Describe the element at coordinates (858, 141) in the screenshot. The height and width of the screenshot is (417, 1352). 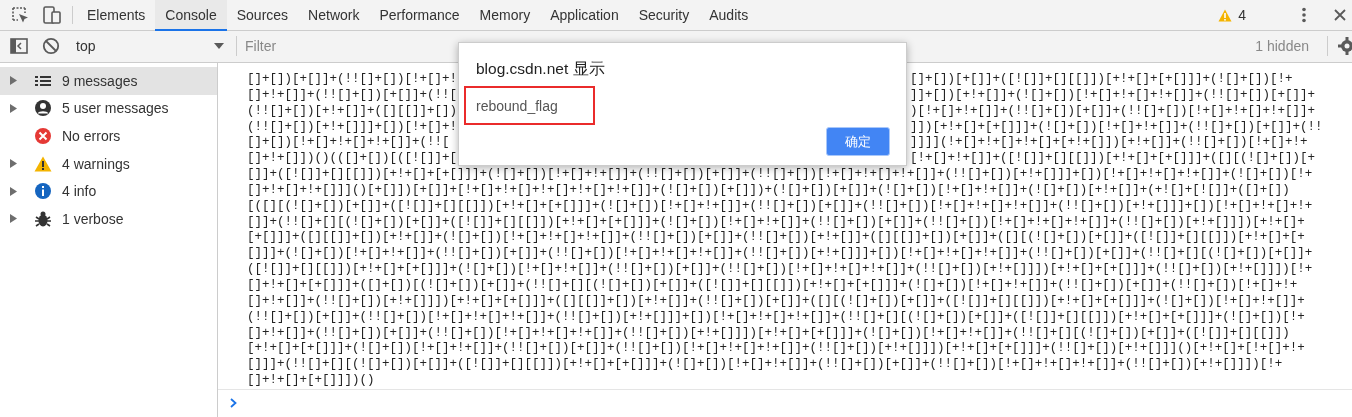
I see `ok-button: 确定` at that location.